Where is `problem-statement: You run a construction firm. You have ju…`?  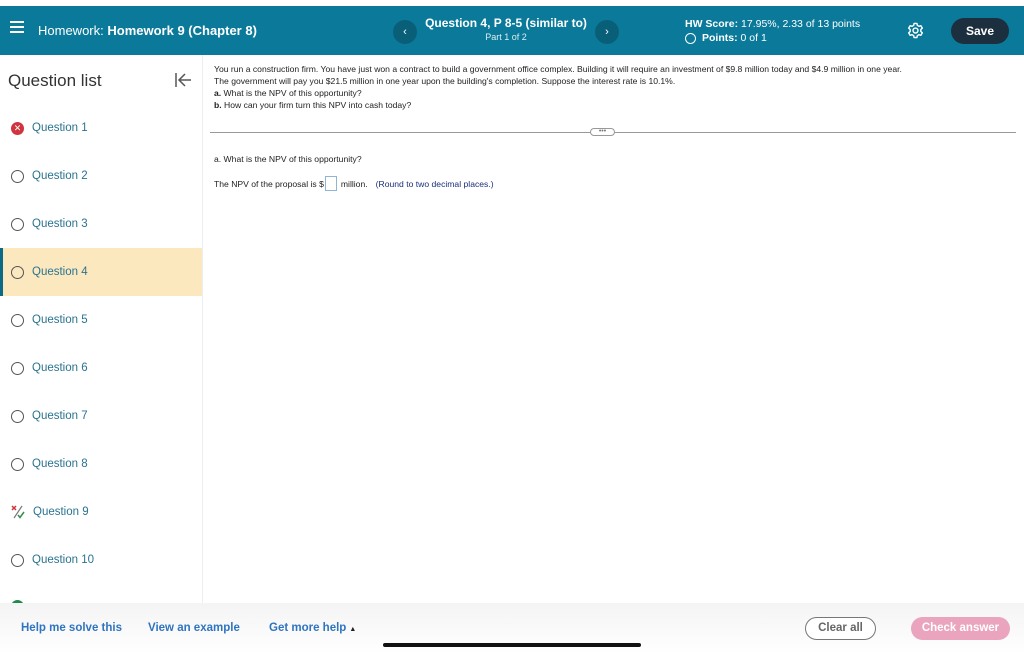
problem-statement: You run a construction firm. You have ju… is located at coordinates (614, 87).